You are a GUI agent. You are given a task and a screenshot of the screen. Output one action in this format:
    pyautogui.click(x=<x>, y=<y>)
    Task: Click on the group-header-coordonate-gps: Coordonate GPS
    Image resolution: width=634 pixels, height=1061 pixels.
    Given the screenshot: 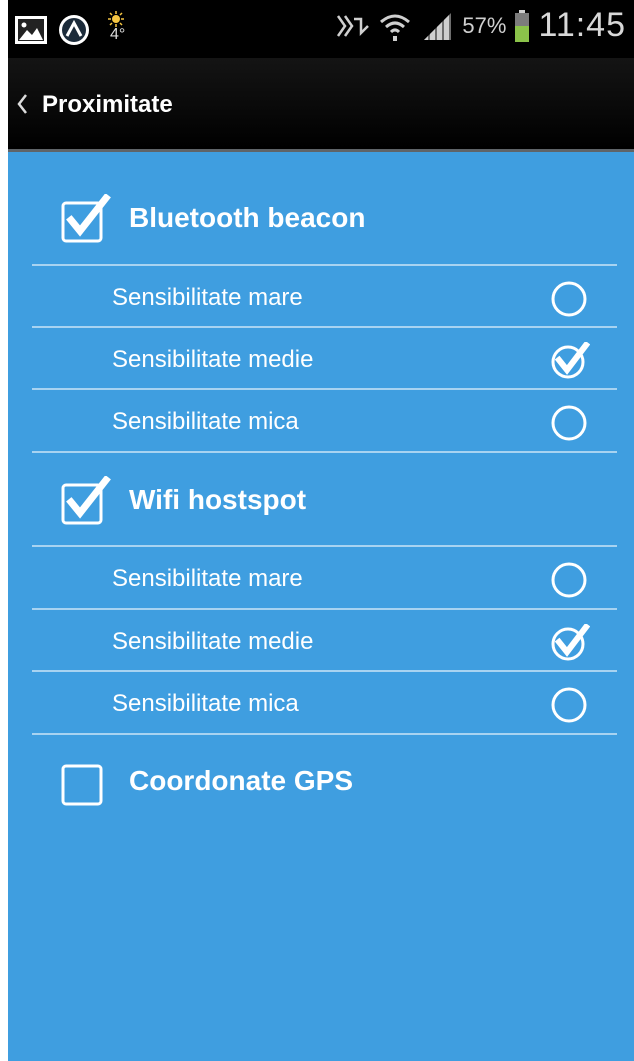 What is the action you would take?
    pyautogui.click(x=321, y=781)
    